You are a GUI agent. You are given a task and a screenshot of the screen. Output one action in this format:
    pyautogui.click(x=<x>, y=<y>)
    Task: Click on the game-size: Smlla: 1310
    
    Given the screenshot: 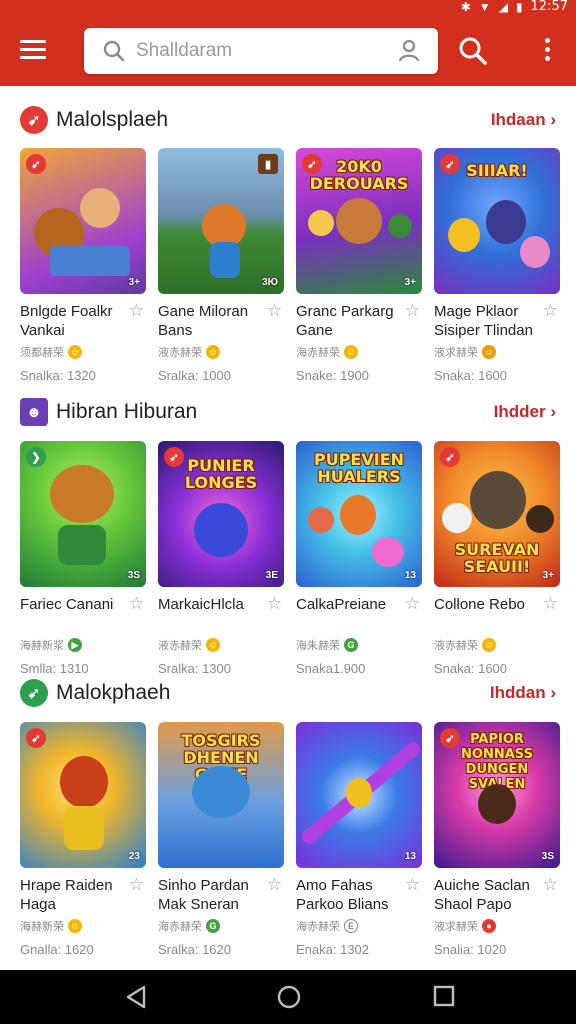 What is the action you would take?
    pyautogui.click(x=54, y=668)
    